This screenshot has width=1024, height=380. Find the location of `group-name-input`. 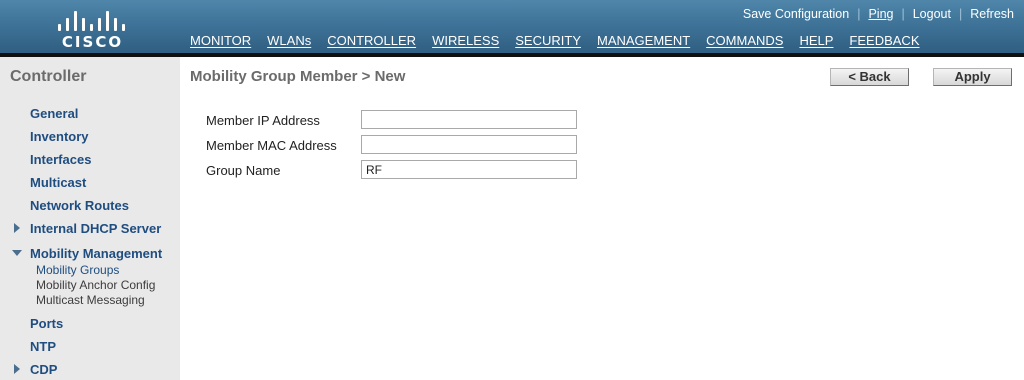

group-name-input is located at coordinates (469, 169).